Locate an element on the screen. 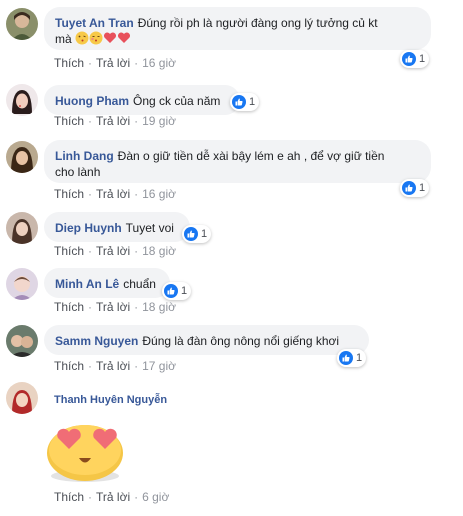  comment-actions: Thích · Trả lời · 17 giờ is located at coordinates (115, 366).